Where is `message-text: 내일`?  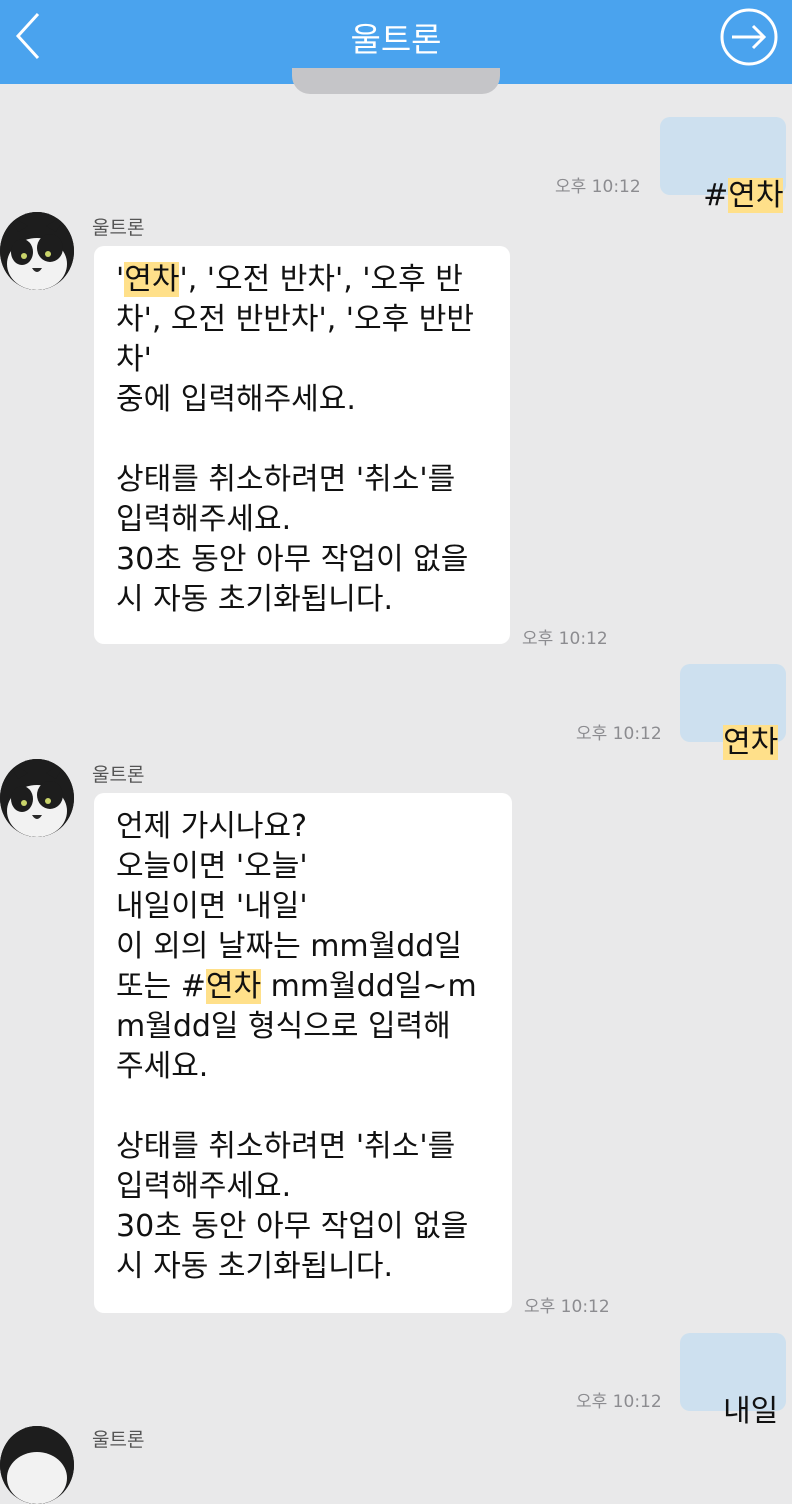
message-text: 내일 is located at coordinates (751, 1411).